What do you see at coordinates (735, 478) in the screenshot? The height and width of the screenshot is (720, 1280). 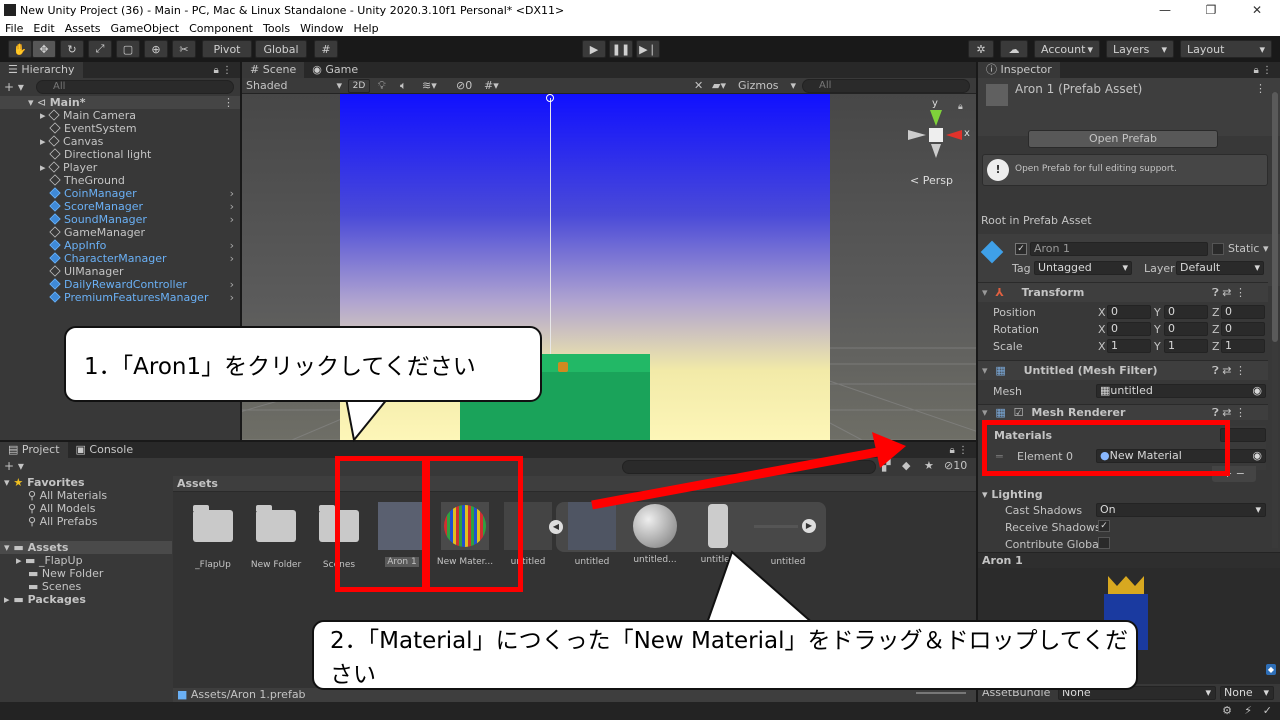 I see `drag-arrow-shaft` at bounding box center [735, 478].